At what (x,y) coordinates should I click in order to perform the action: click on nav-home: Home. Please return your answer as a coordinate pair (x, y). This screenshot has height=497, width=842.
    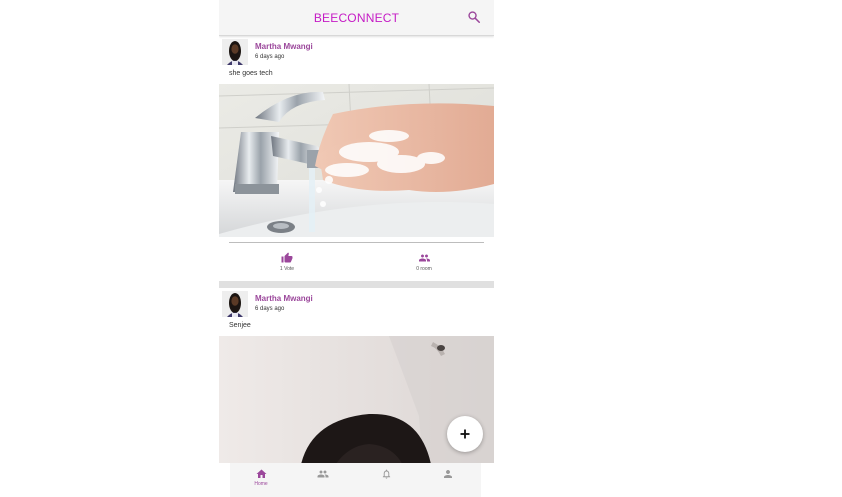
    Looking at the image, I should click on (261, 477).